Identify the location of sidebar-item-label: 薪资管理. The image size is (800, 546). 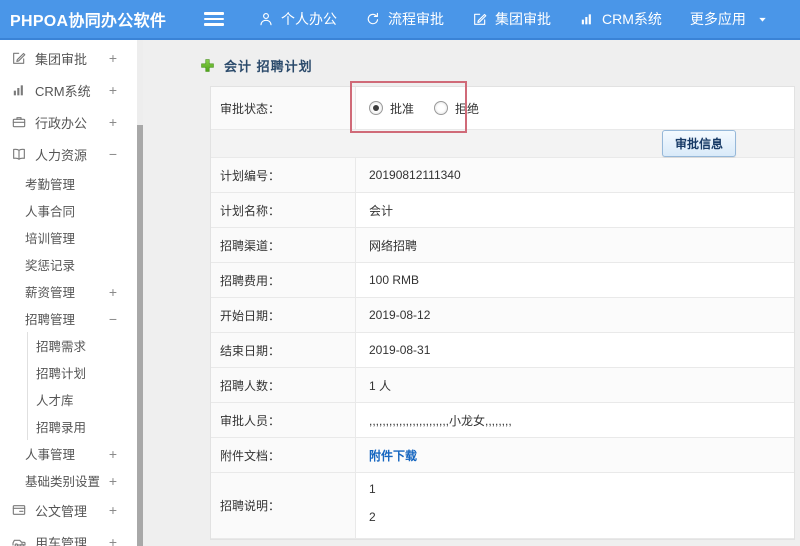
(50, 293).